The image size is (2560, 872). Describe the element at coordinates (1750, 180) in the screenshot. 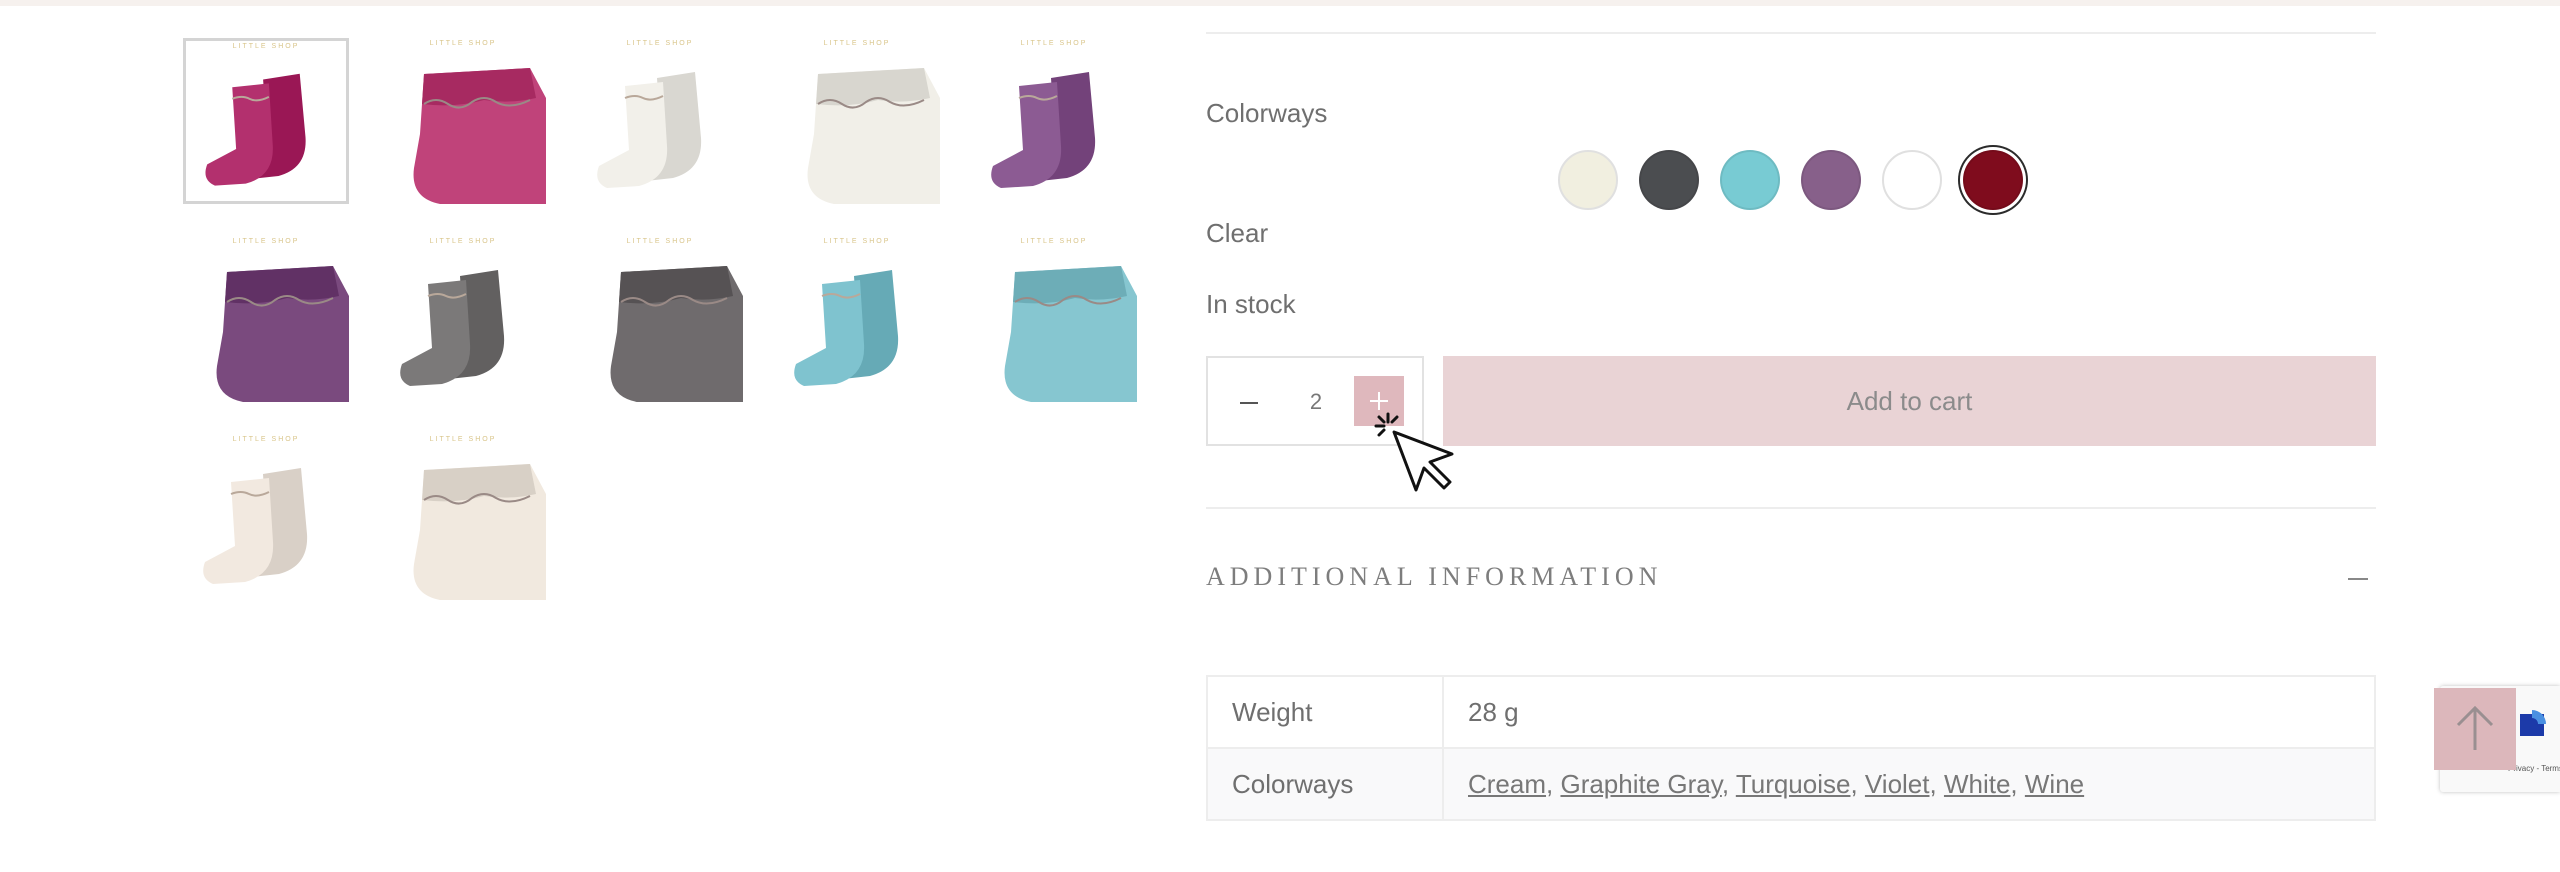

I see `swatch-turquoise` at that location.